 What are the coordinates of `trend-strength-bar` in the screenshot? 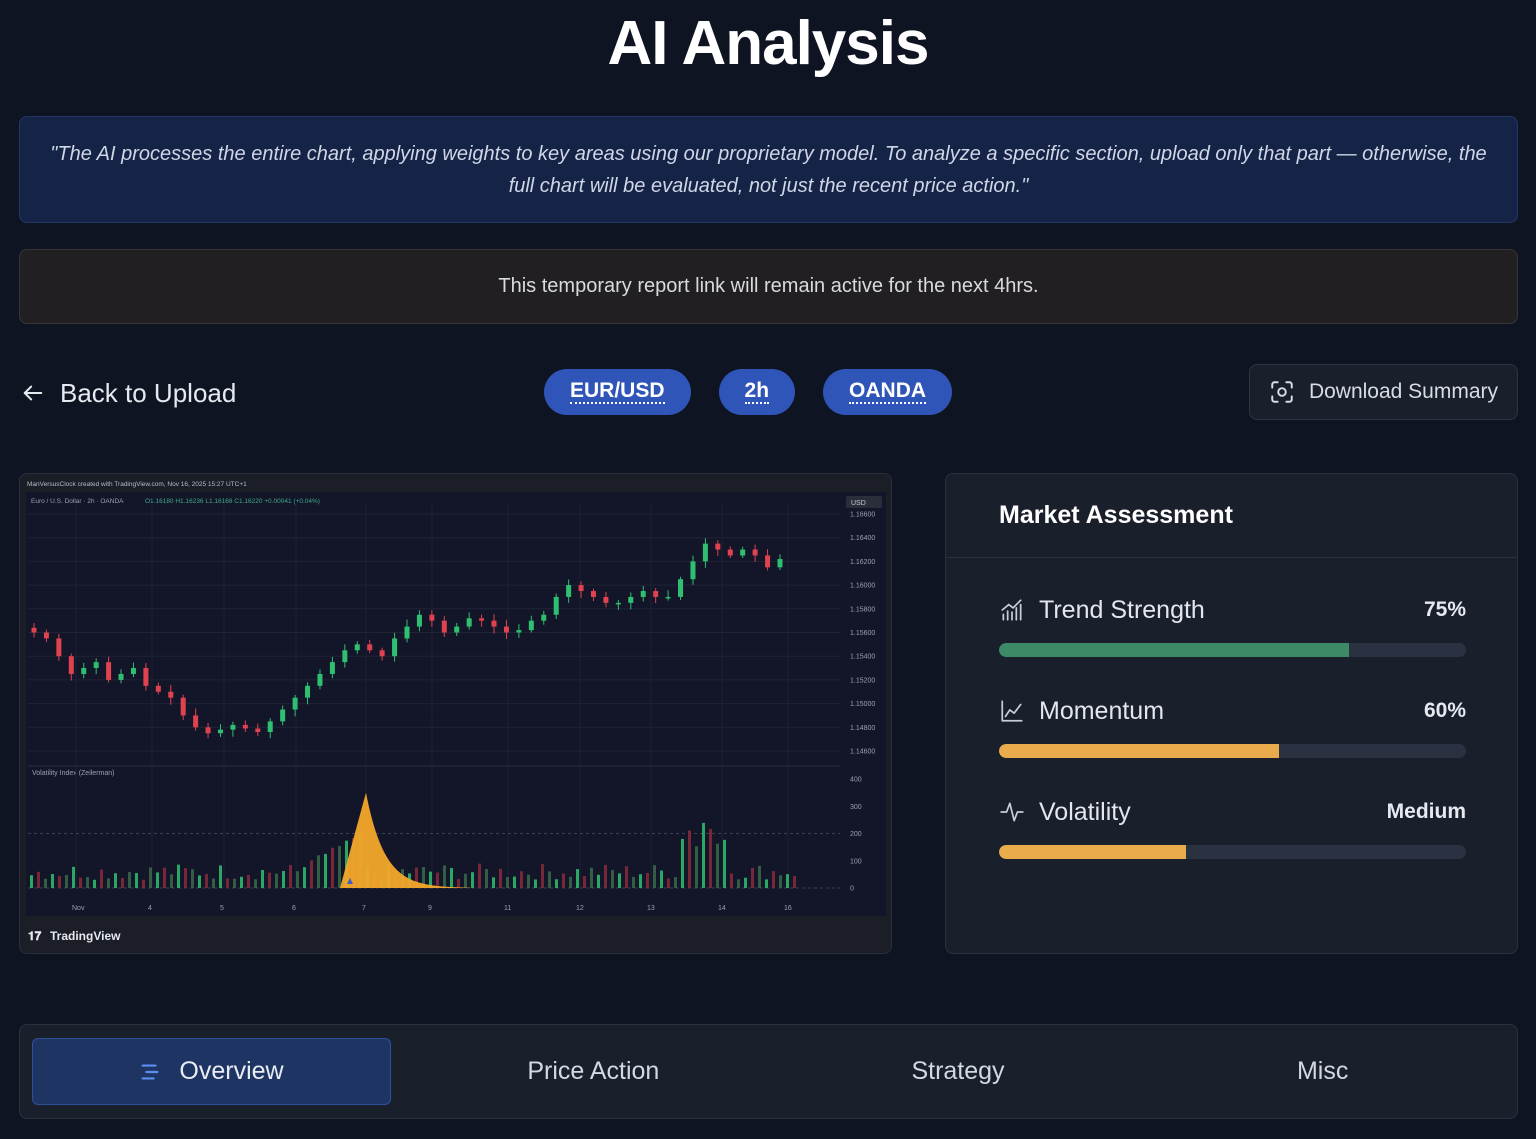 It's located at (1232, 650).